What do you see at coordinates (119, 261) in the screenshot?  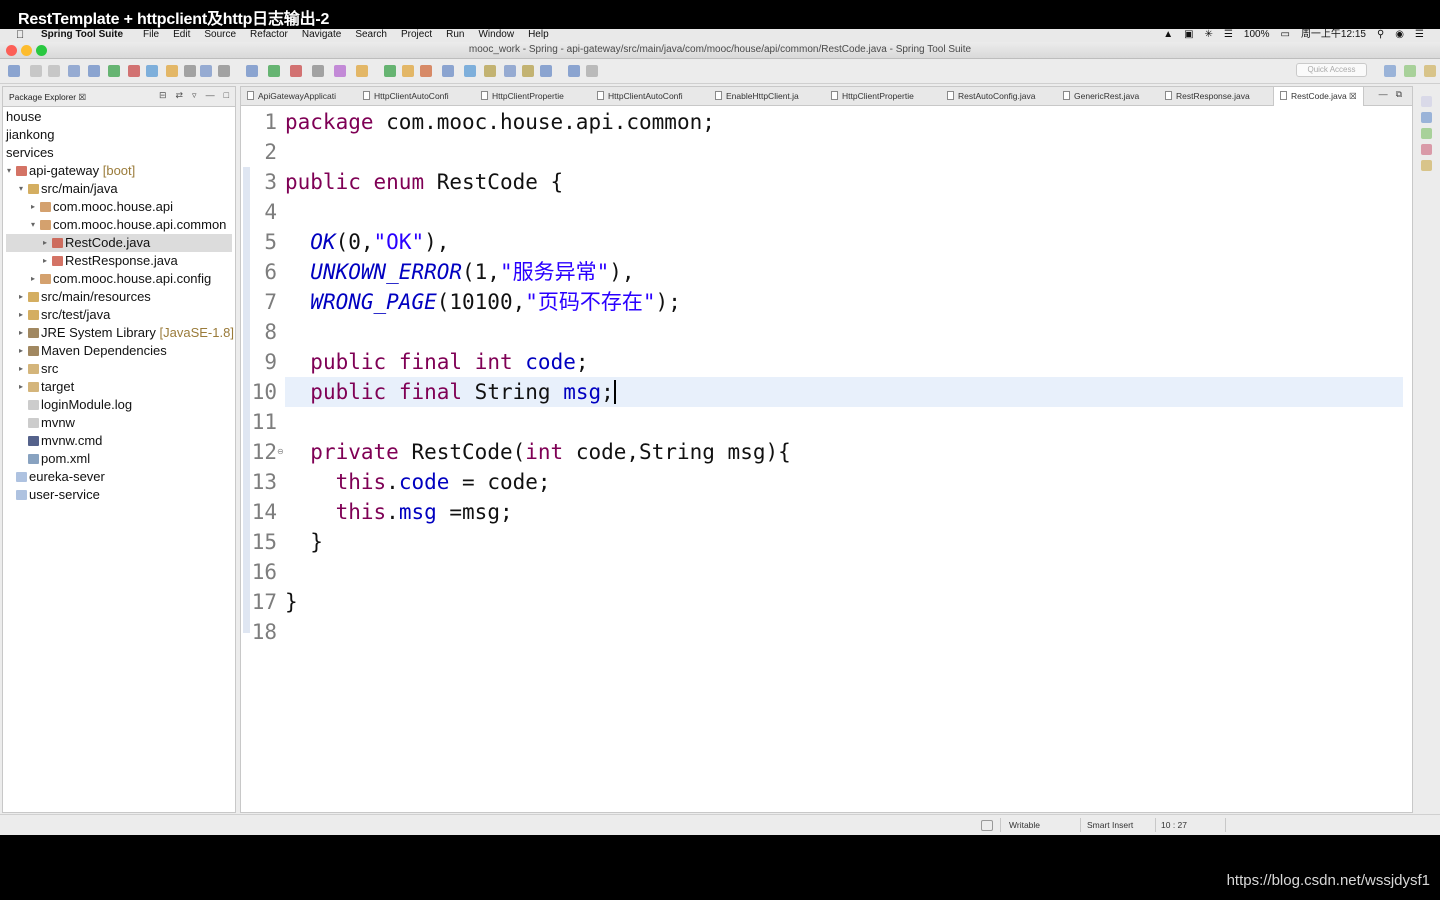 I see `tree-item: ▸ RestResponse.java` at bounding box center [119, 261].